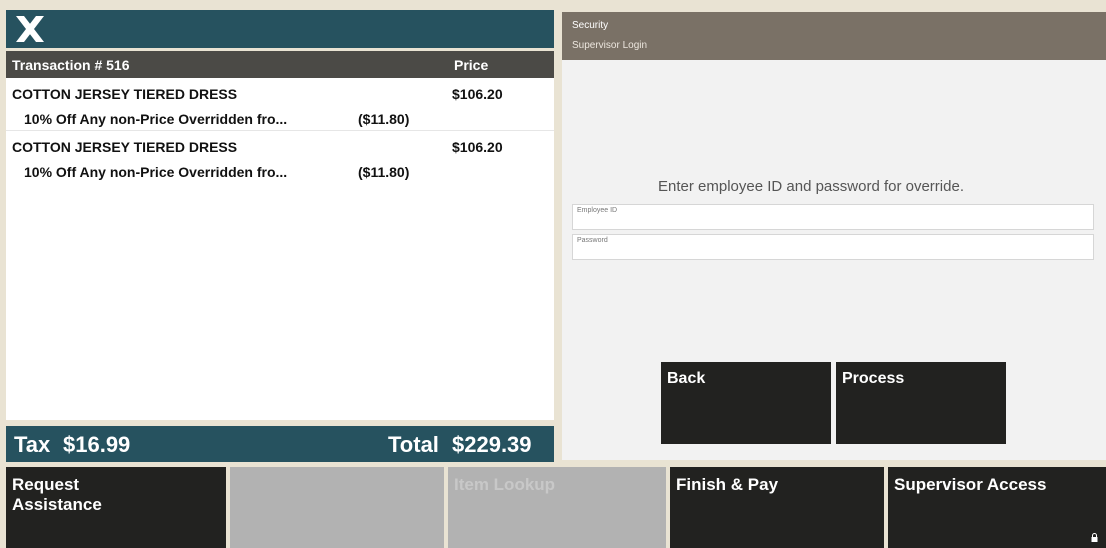  I want to click on password-label: Password, so click(592, 240).